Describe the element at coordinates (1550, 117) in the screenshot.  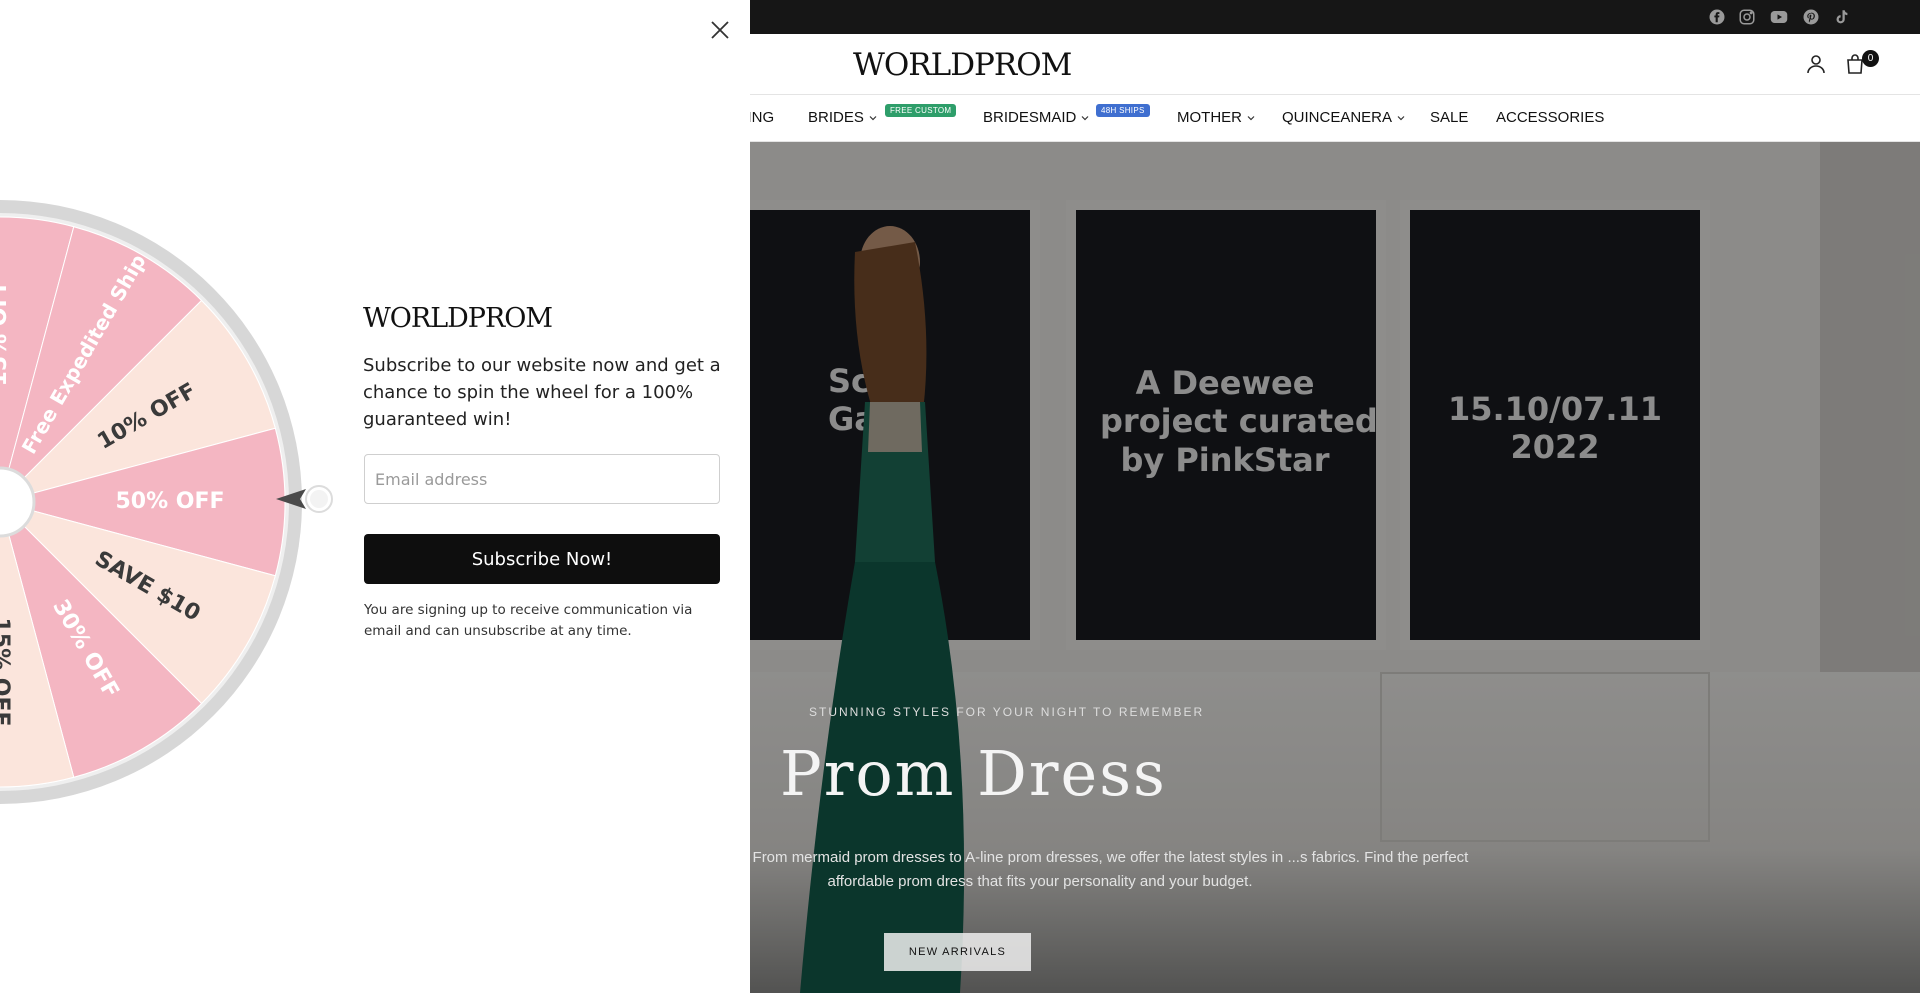
I see `nav-item-accessories: ACCESSORIES` at that location.